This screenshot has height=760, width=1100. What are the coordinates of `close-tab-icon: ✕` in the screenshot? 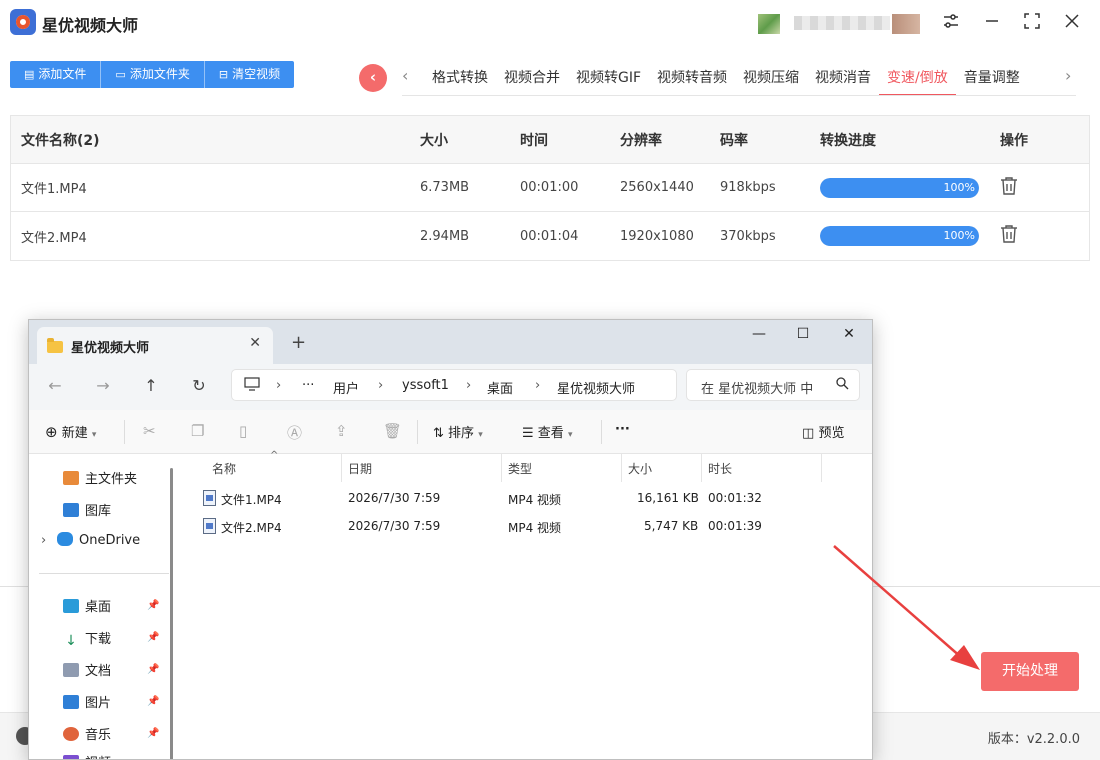 It's located at (255, 343).